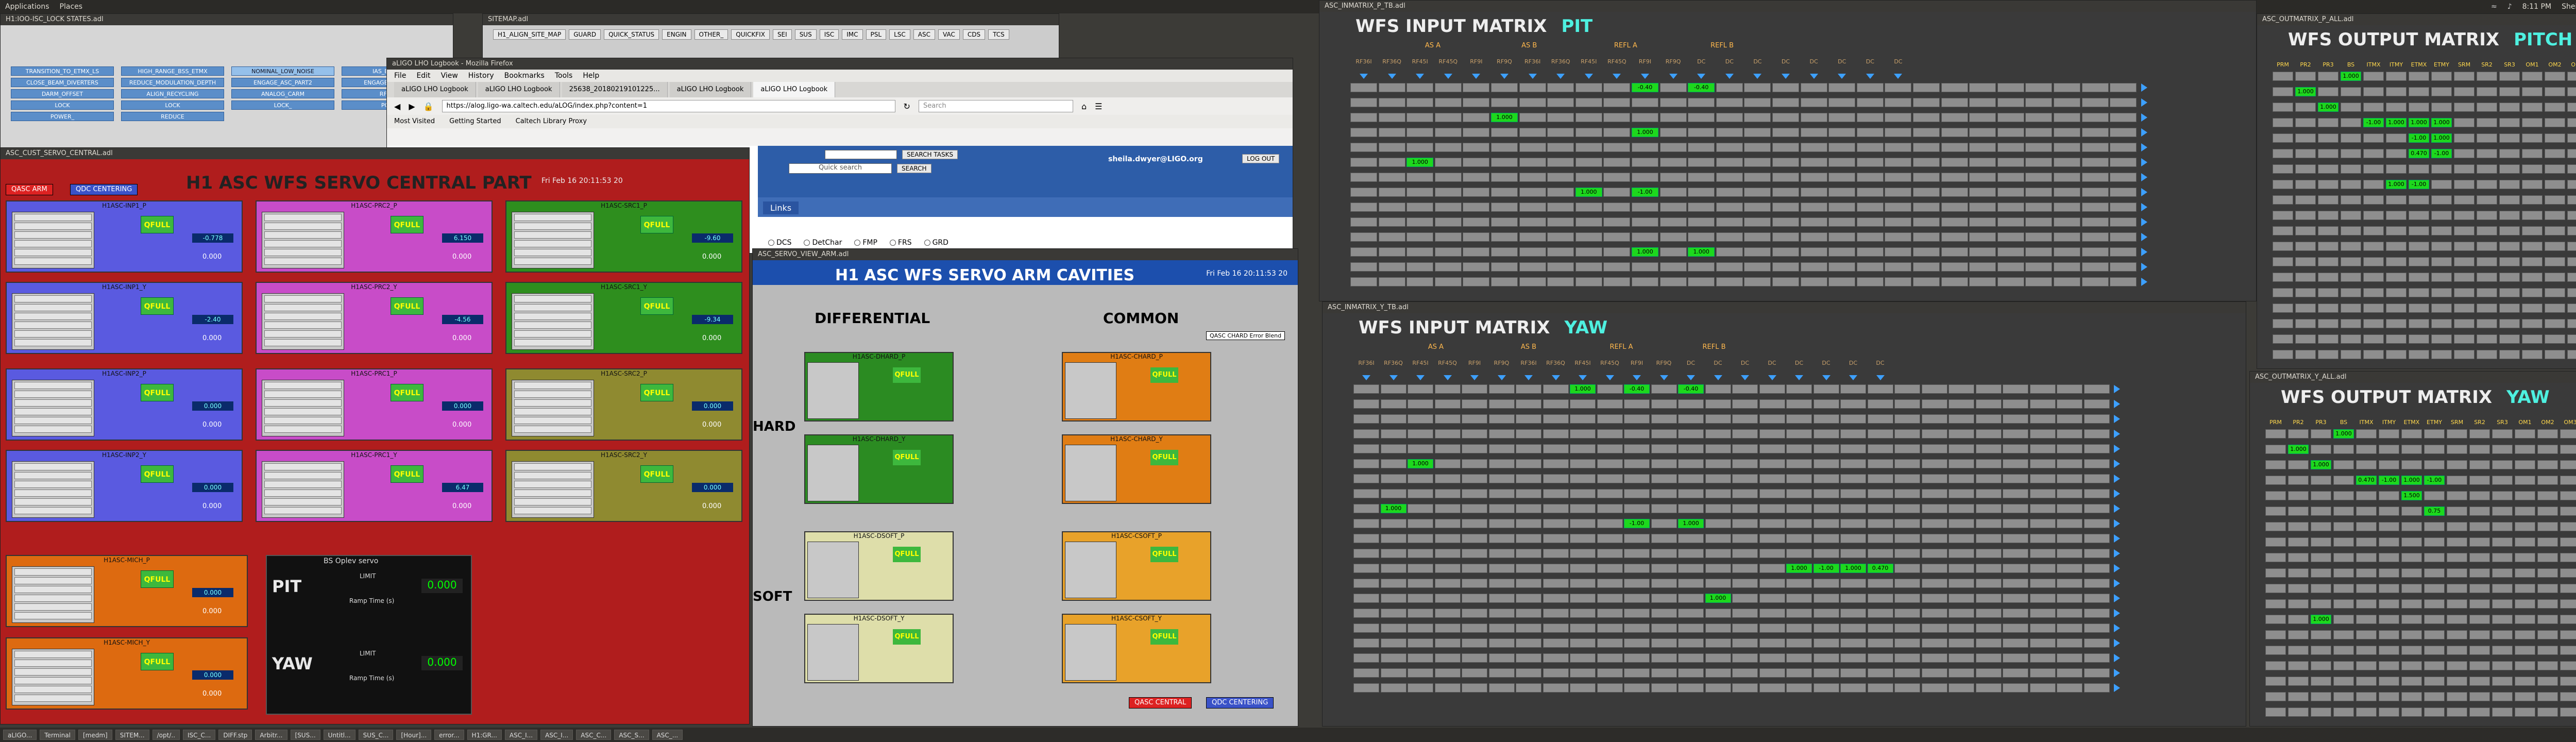 The image size is (2576, 742). What do you see at coordinates (807, 243) in the screenshot?
I see `checkbox-icon` at bounding box center [807, 243].